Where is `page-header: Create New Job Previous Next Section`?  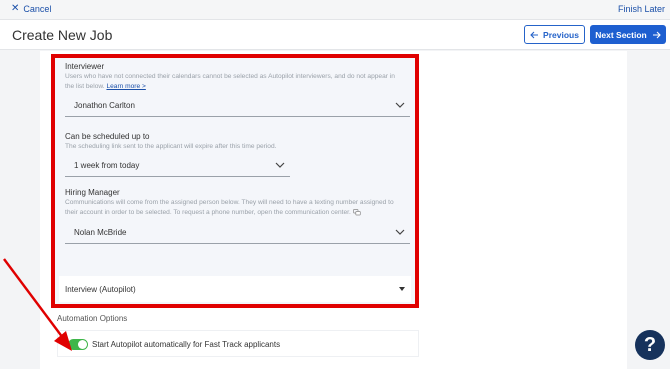
page-header: Create New Job Previous Next Section is located at coordinates (335, 35).